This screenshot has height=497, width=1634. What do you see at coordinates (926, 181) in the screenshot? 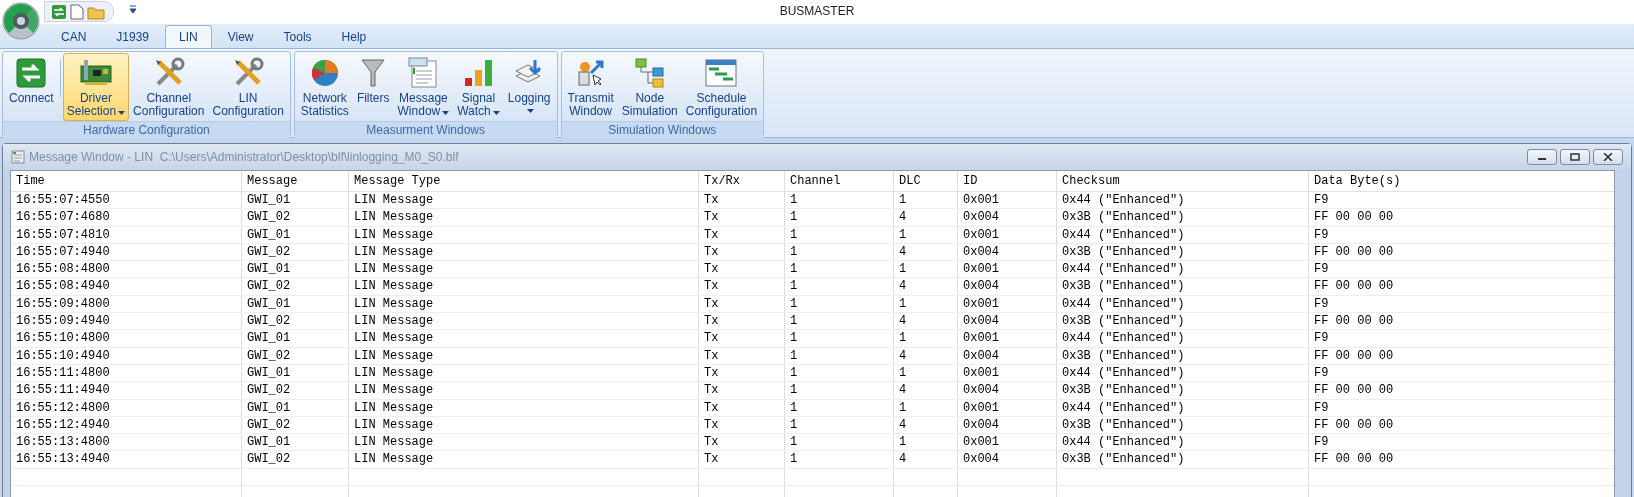
I see `column-header: DLC` at bounding box center [926, 181].